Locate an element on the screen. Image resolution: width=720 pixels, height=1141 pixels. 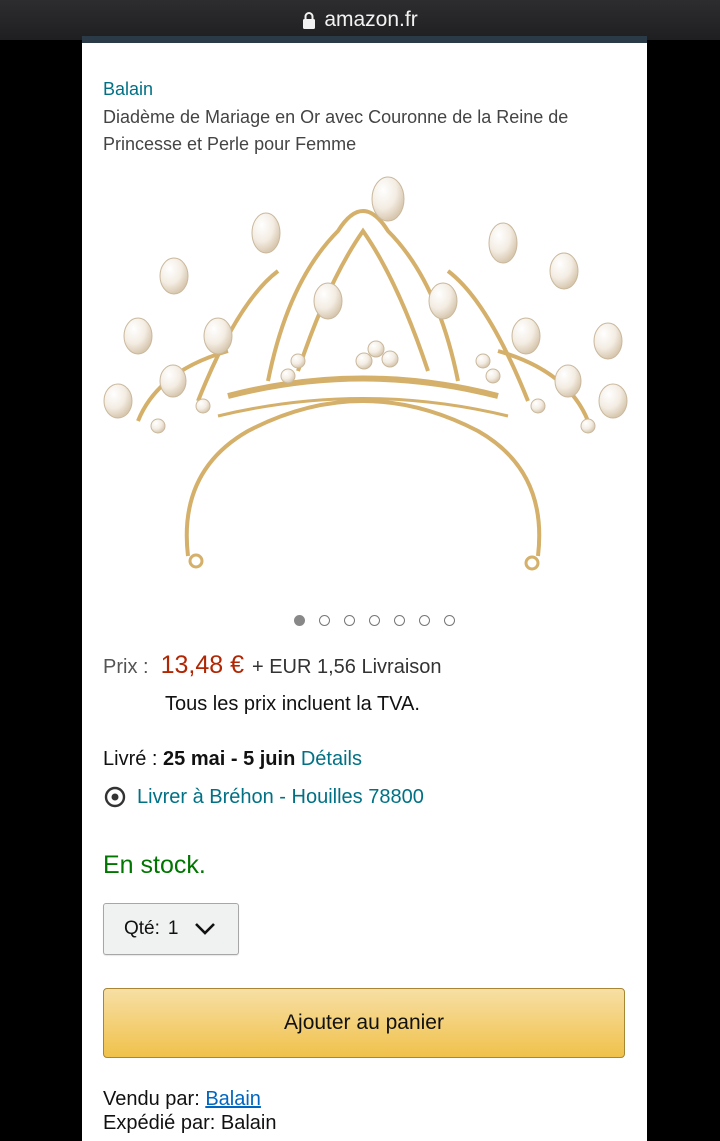
delivery-info: Livré : 25 mai - 5 juin Détails is located at coordinates (232, 759).